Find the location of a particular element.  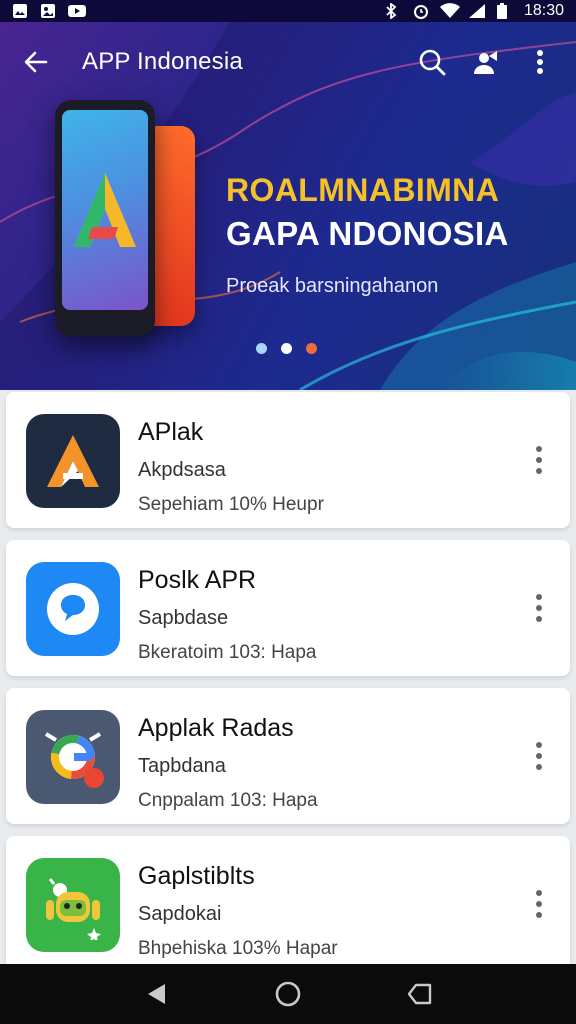

status-time: 18:30 is located at coordinates (543, 10).